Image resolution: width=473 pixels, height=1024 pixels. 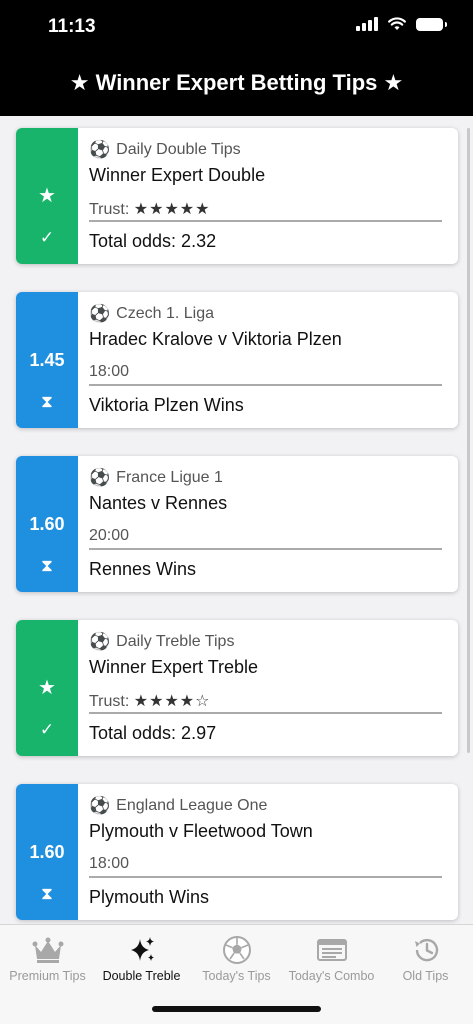 I want to click on tab-old-tips: Old Tips, so click(x=425, y=958).